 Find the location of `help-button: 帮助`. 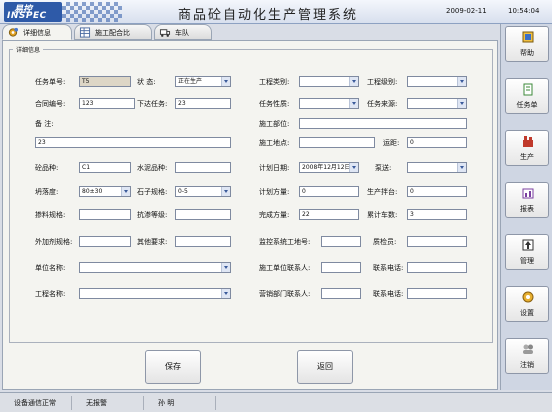

help-button: 帮助 is located at coordinates (527, 44).